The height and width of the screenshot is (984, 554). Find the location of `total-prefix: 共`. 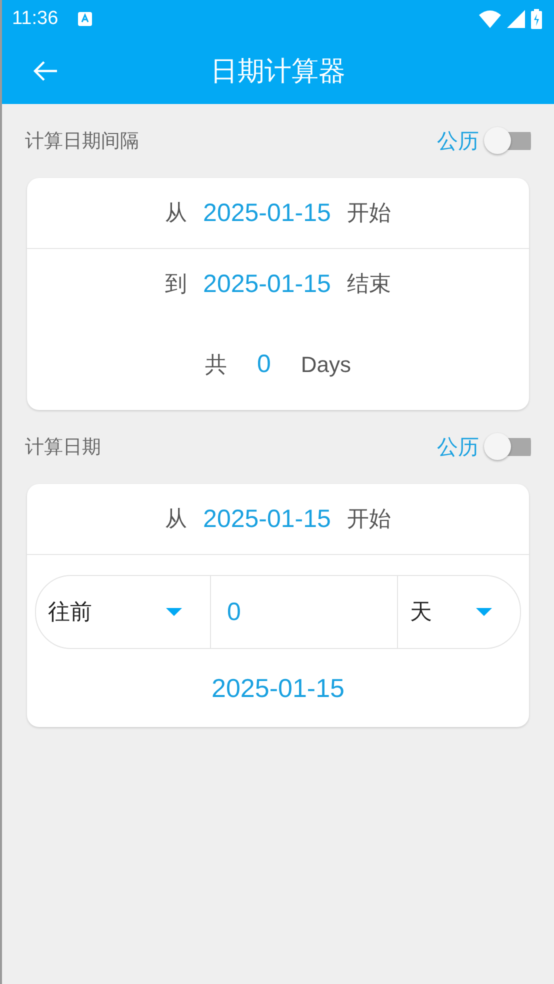

total-prefix: 共 is located at coordinates (215, 366).